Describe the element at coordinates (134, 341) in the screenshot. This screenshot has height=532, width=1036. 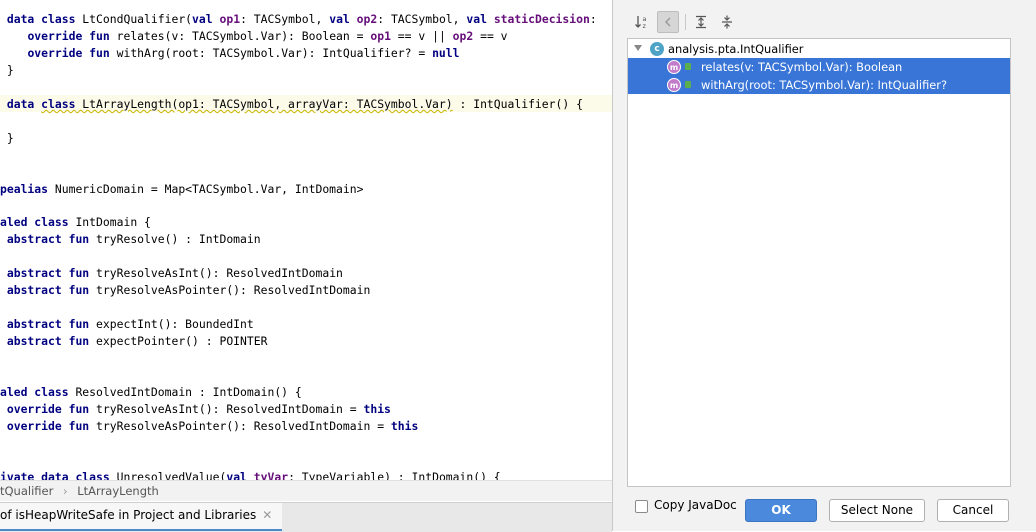
I see `code-line: abstract fun expectPointer() : POINTER` at that location.